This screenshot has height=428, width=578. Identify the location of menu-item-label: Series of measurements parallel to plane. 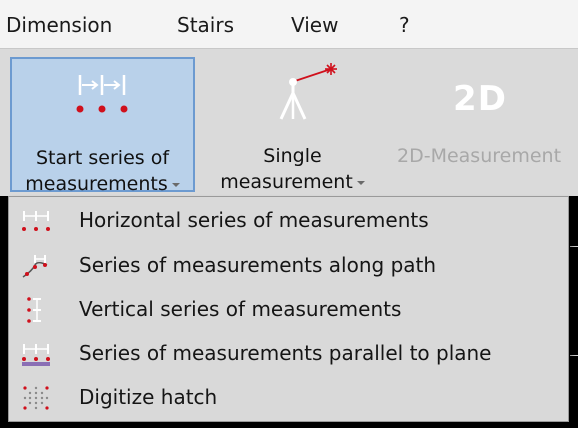
(285, 353).